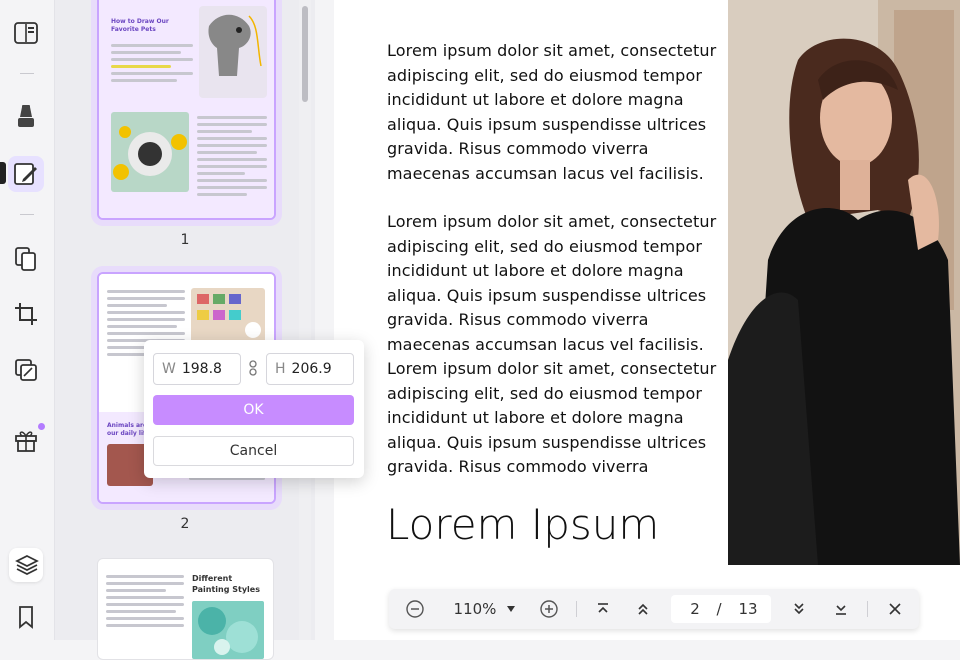 The width and height of the screenshot is (960, 660). I want to click on width-label: W, so click(169, 369).